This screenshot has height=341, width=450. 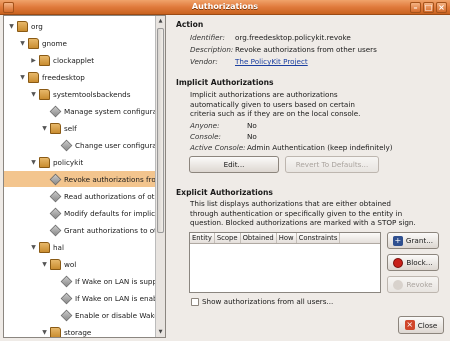 I want to click on tree-item-label: If Wake on LAN is support, so click(x=115, y=281).